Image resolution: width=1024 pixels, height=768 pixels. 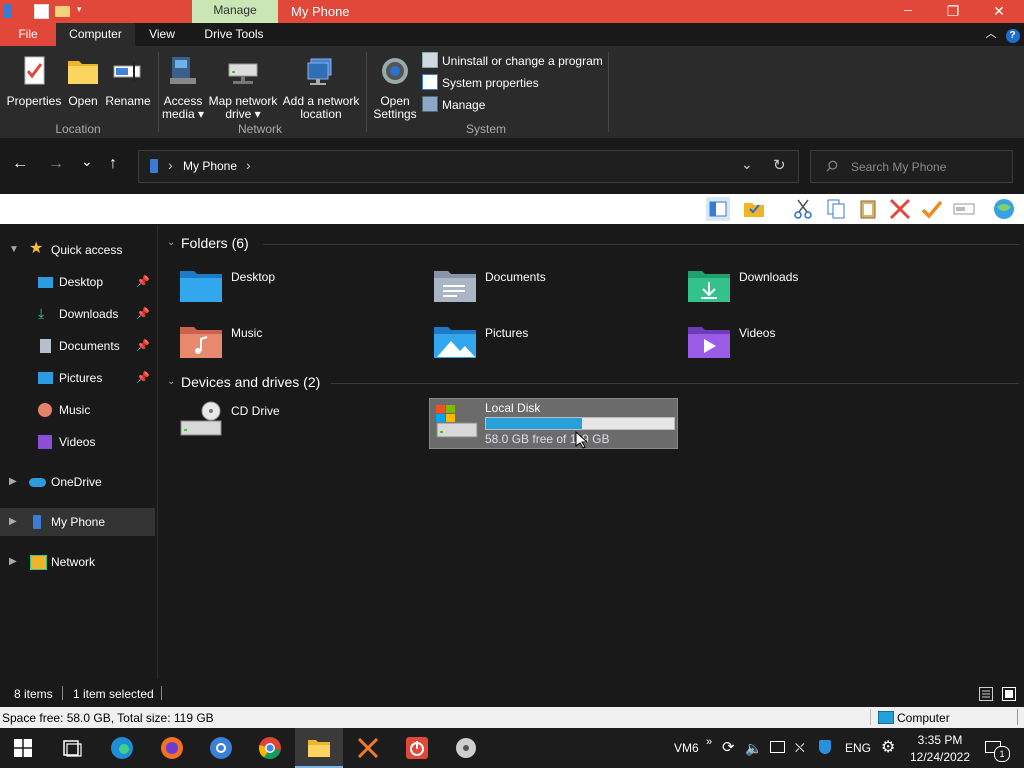 What do you see at coordinates (417, 748) in the screenshot?
I see `taskbar-power-app` at bounding box center [417, 748].